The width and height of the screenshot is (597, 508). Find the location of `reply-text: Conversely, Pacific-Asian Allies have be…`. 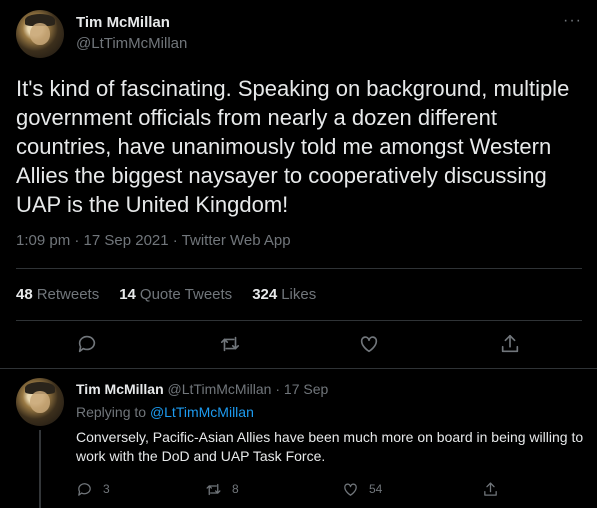

reply-text: Conversely, Pacific-Asian Allies have be… is located at coordinates (330, 446).